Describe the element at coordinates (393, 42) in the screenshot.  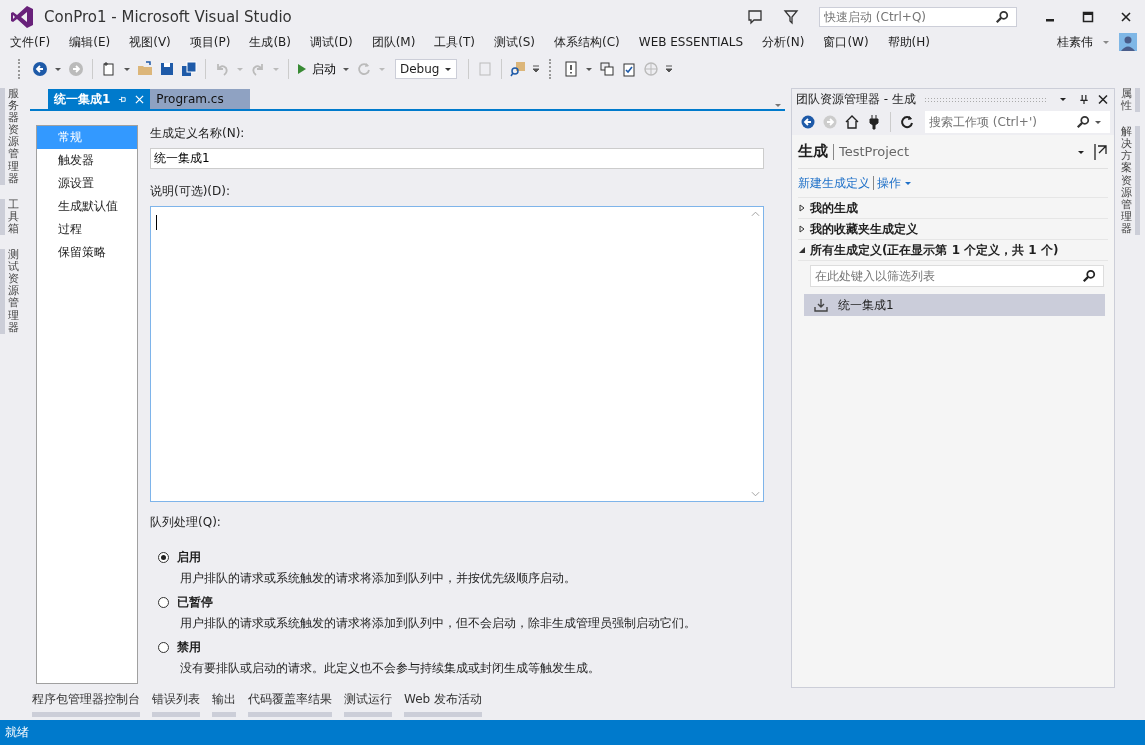
I see `menu-item: 团队(M)` at that location.